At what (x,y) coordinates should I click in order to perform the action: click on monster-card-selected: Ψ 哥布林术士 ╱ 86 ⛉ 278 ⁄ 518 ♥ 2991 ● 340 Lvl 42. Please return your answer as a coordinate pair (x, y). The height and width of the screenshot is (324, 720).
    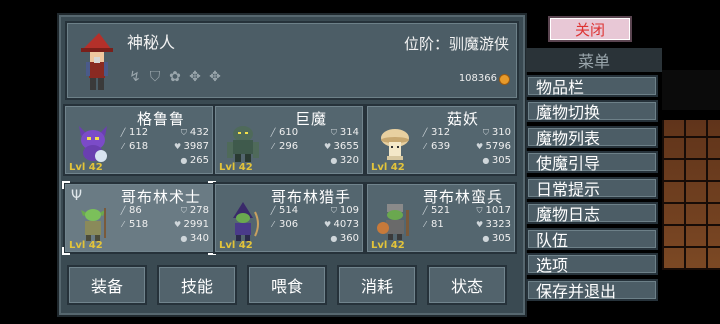
    Looking at the image, I should click on (139, 218).